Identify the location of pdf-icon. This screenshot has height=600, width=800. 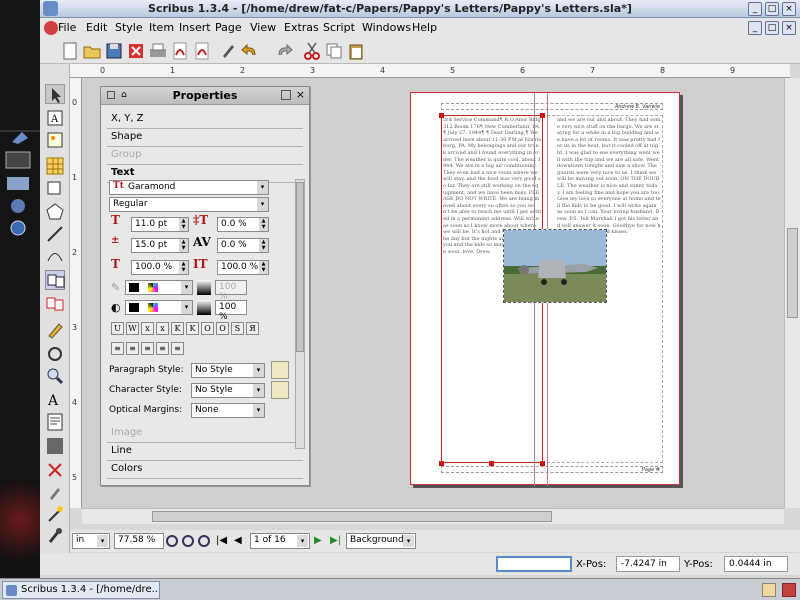
(180, 51).